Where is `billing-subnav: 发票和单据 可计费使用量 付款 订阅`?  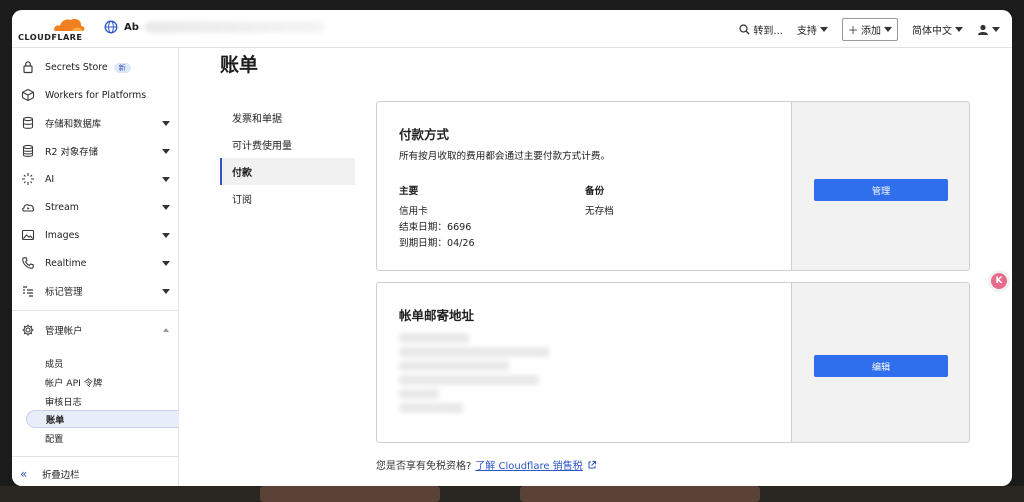 billing-subnav: 发票和单据 可计费使用量 付款 订阅 is located at coordinates (287, 158).